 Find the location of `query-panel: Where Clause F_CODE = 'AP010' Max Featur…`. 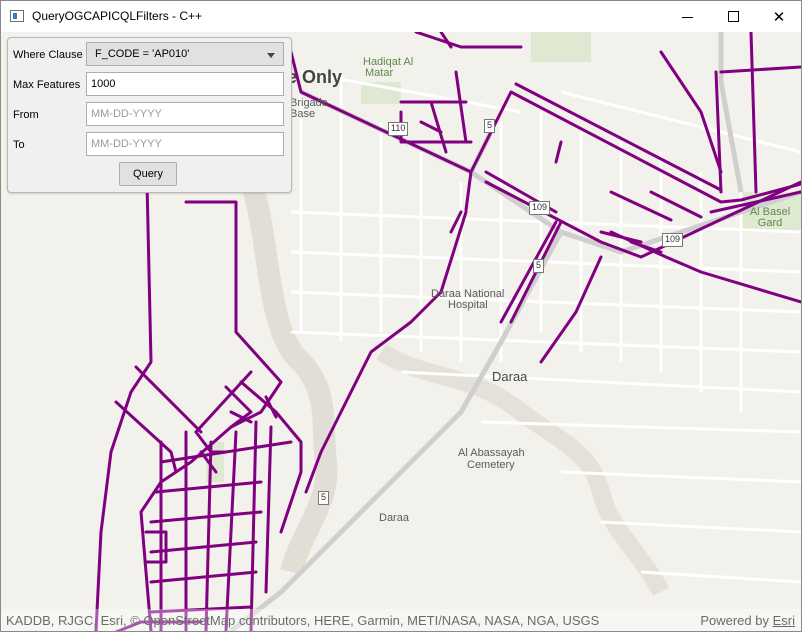

query-panel: Where Clause F_CODE = 'AP010' Max Featur… is located at coordinates (149, 115).